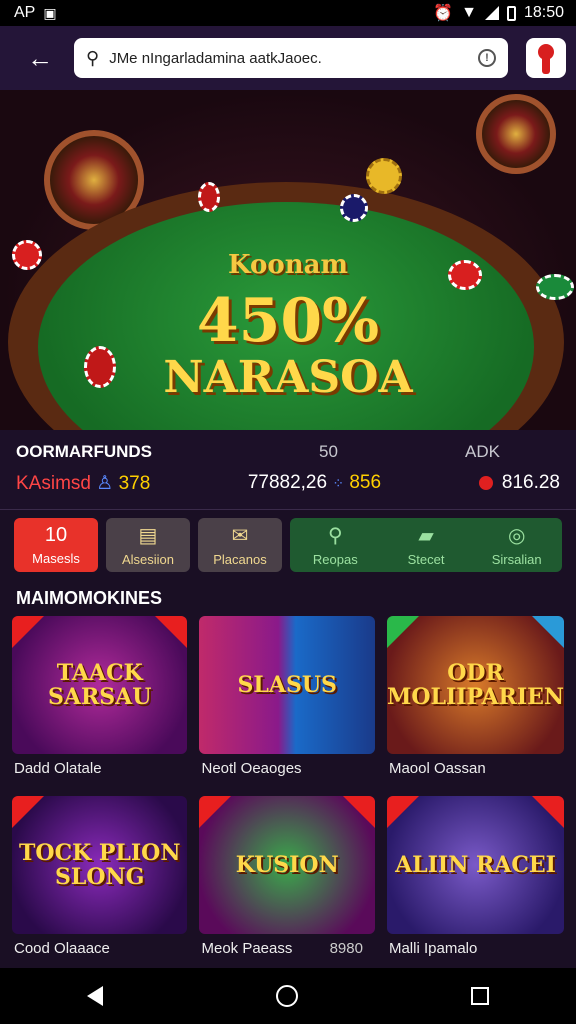  Describe the element at coordinates (437, 768) in the screenshot. I see `game-label: Maool Oassan` at that location.